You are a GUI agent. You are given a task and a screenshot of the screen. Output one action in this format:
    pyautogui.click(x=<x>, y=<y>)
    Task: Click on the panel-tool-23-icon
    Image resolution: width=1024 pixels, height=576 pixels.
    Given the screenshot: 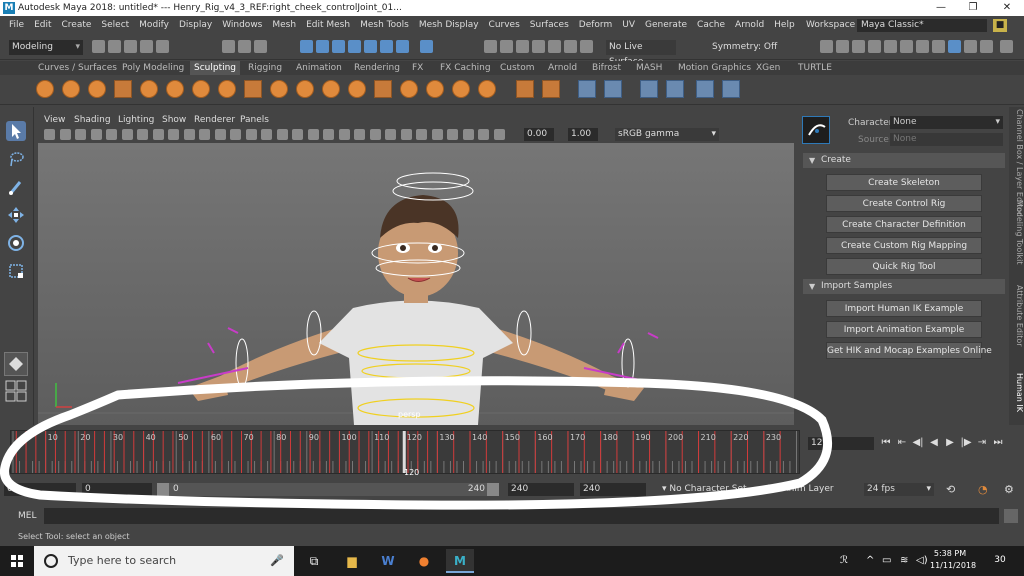 What is the action you would take?
    pyautogui.click(x=390, y=134)
    